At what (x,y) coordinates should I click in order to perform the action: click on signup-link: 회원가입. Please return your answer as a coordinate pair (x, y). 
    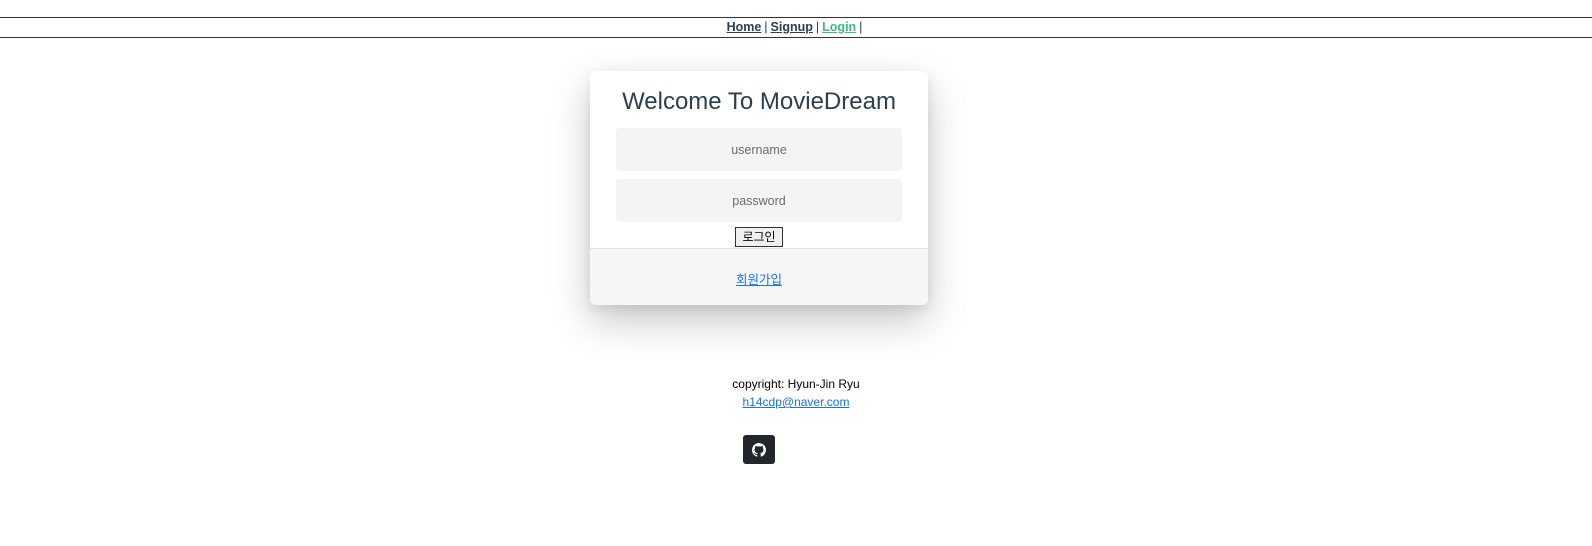
    Looking at the image, I should click on (759, 278).